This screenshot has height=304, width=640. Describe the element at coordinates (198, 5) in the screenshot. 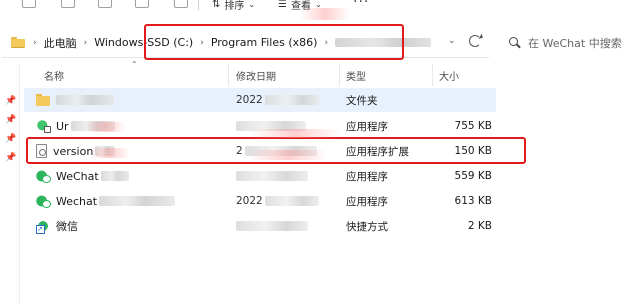

I see `toolbar-divider` at that location.